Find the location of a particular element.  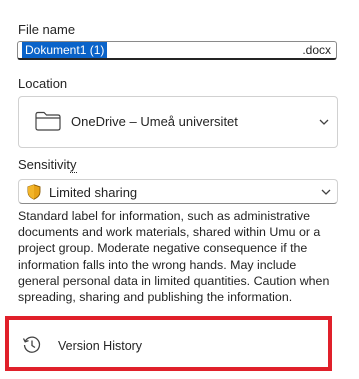

sensitivity-label: Sensitivity is located at coordinates (47, 165).